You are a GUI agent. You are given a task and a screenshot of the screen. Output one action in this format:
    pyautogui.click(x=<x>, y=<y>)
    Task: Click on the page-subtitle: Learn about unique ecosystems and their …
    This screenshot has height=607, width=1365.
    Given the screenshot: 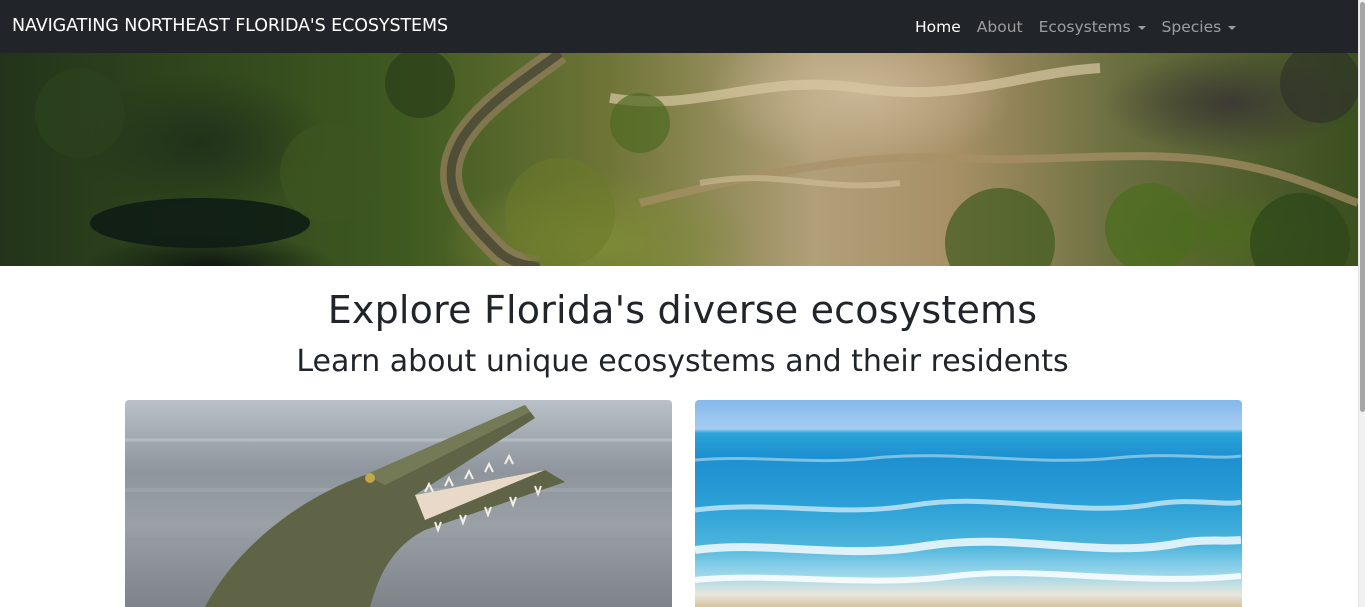 What is the action you would take?
    pyautogui.click(x=682, y=361)
    